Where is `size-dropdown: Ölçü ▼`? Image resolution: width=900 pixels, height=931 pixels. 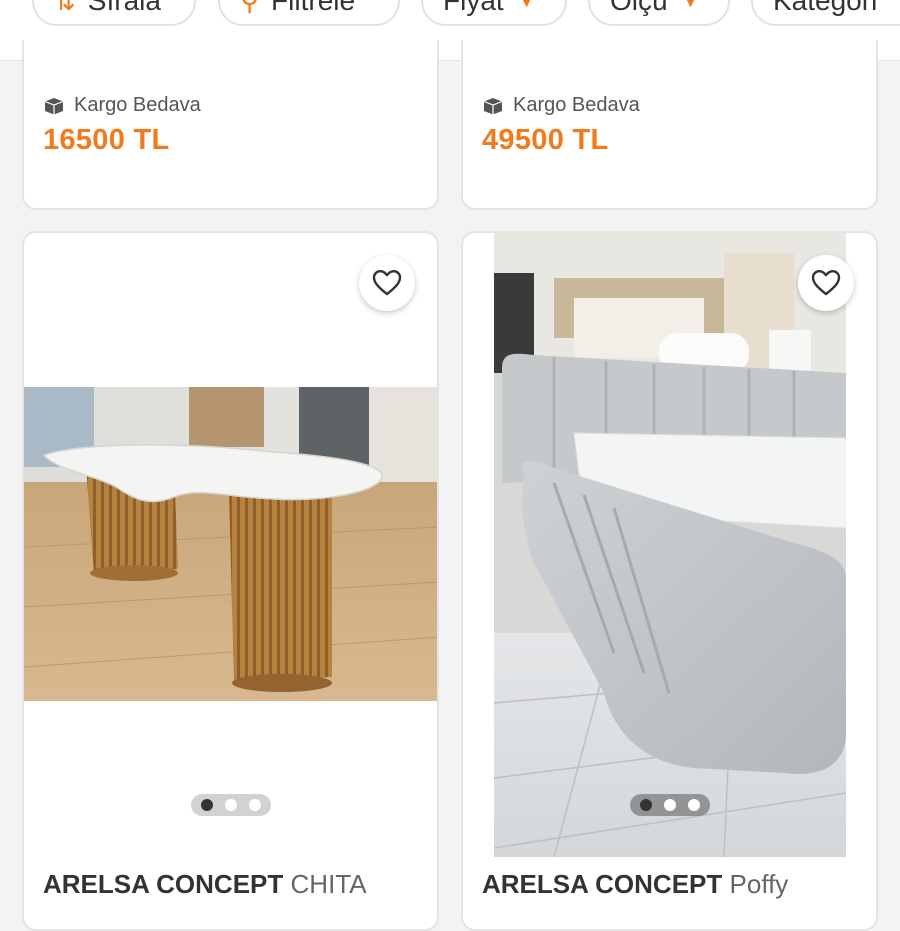
size-dropdown: Ölçü ▼ is located at coordinates (659, 13).